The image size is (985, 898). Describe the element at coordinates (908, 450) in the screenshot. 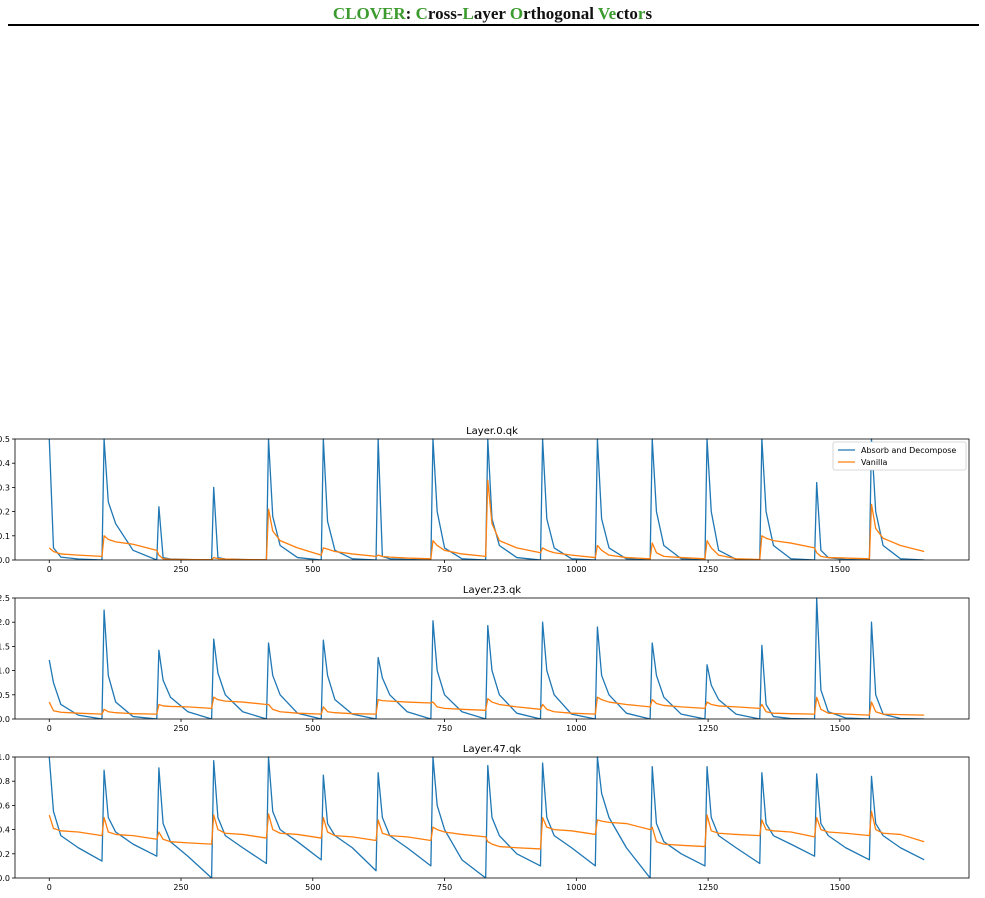

I see `legend-entry-label: Absorb and Decompose` at that location.